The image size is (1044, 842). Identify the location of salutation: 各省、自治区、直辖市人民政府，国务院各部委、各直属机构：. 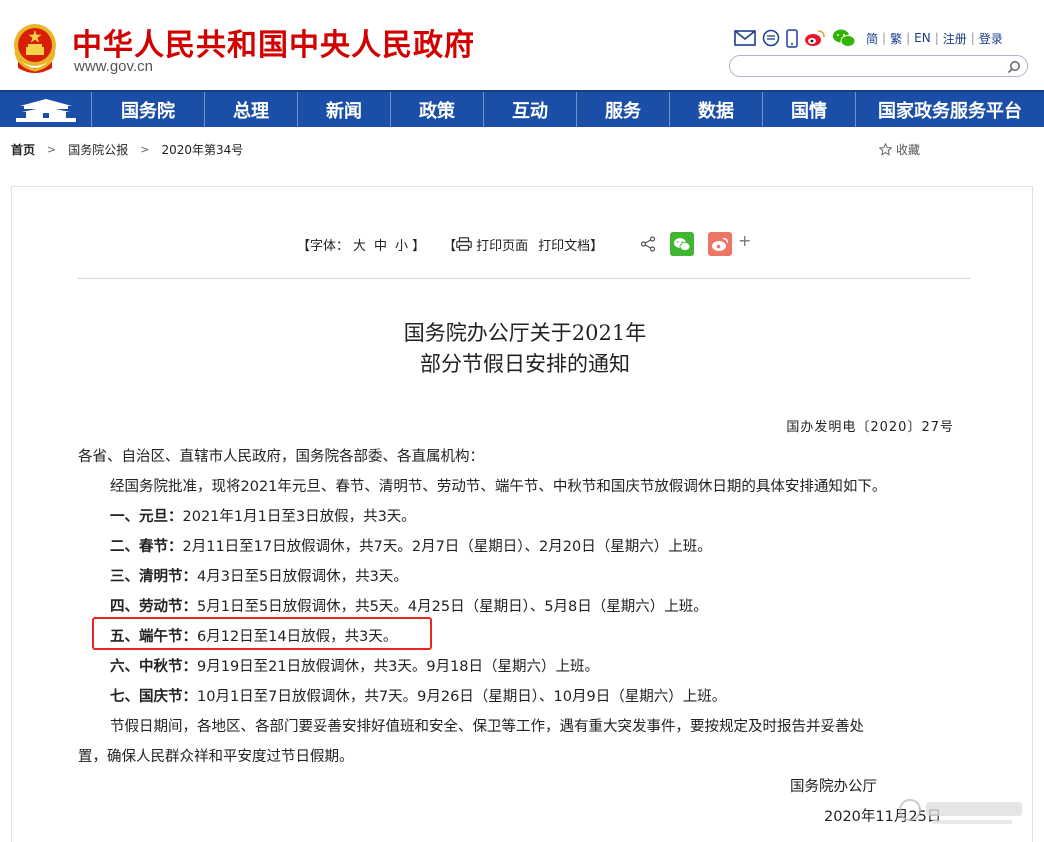
(281, 457).